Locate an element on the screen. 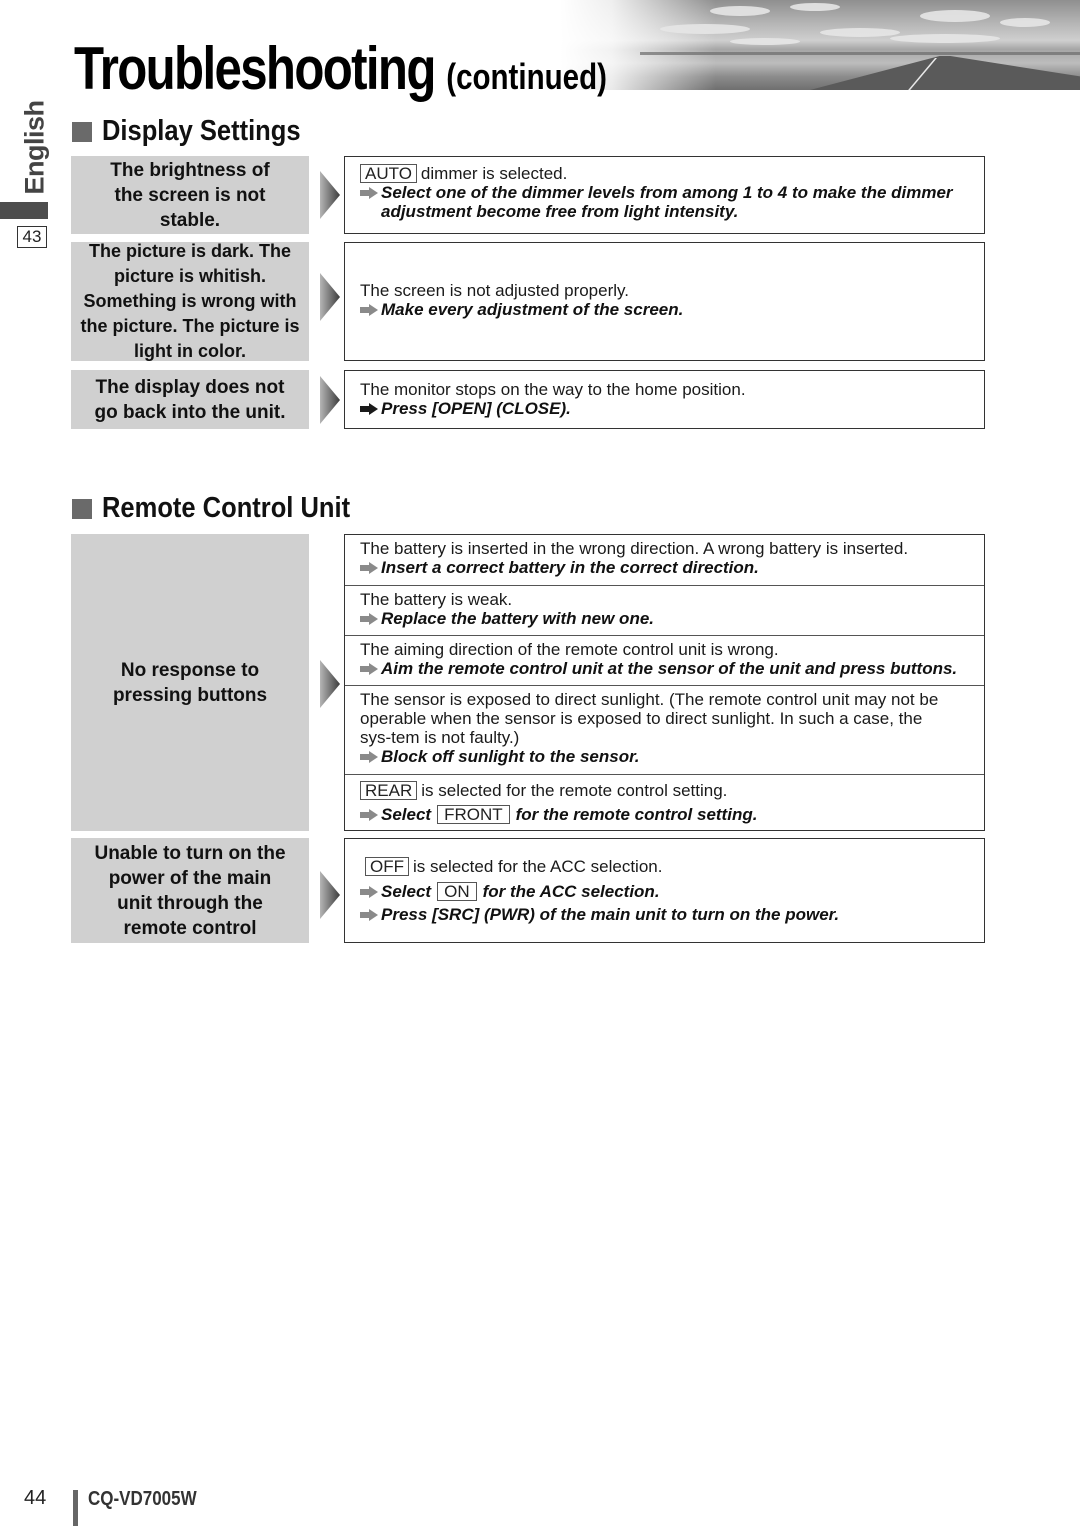 The width and height of the screenshot is (1080, 1526). page-title-suffix: (continued) is located at coordinates (526, 76).